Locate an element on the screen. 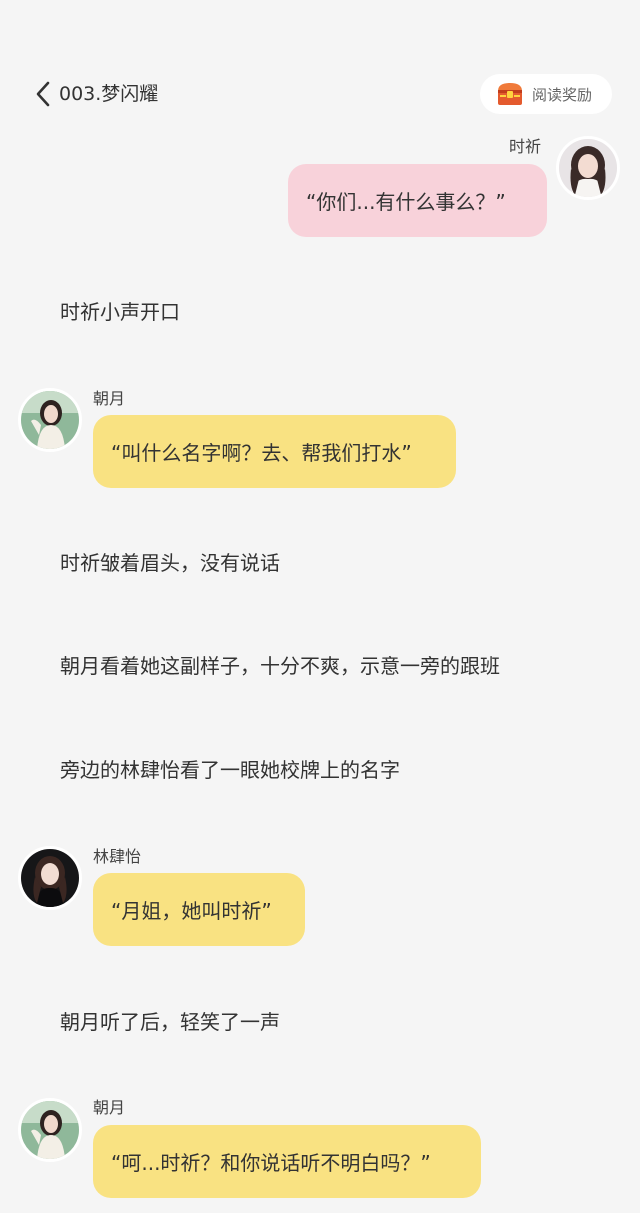 The height and width of the screenshot is (1213, 640). narration-text: 朝月看着她这副样子，十分不爽，示意一旁的跟班 is located at coordinates (280, 666).